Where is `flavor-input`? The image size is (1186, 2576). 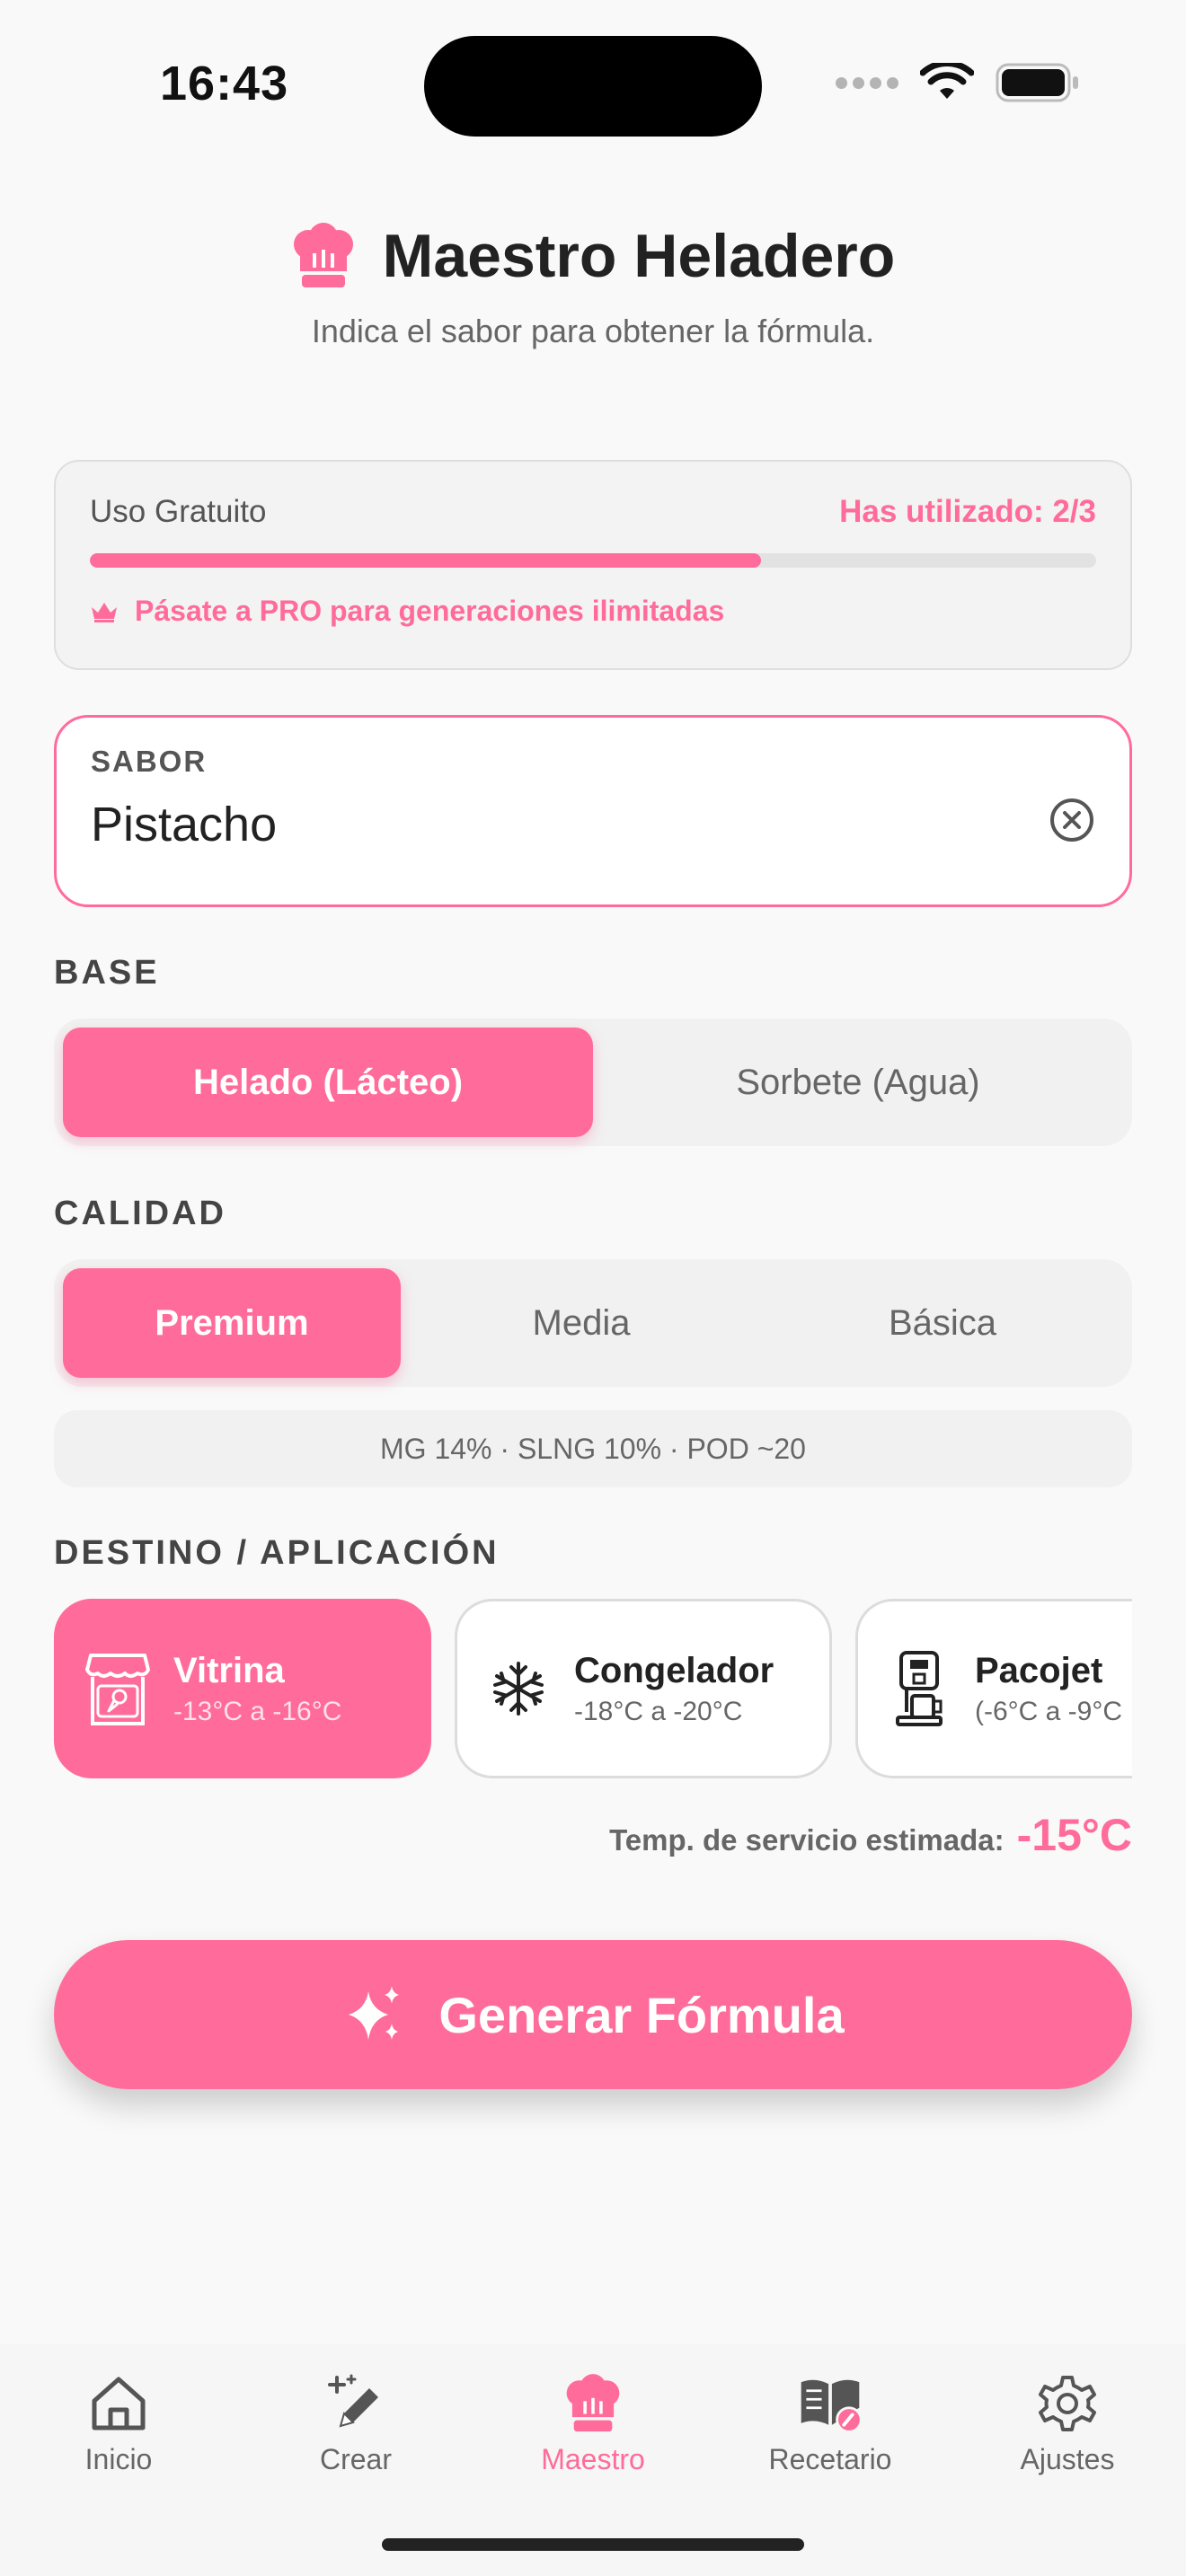
flavor-input is located at coordinates (540, 824).